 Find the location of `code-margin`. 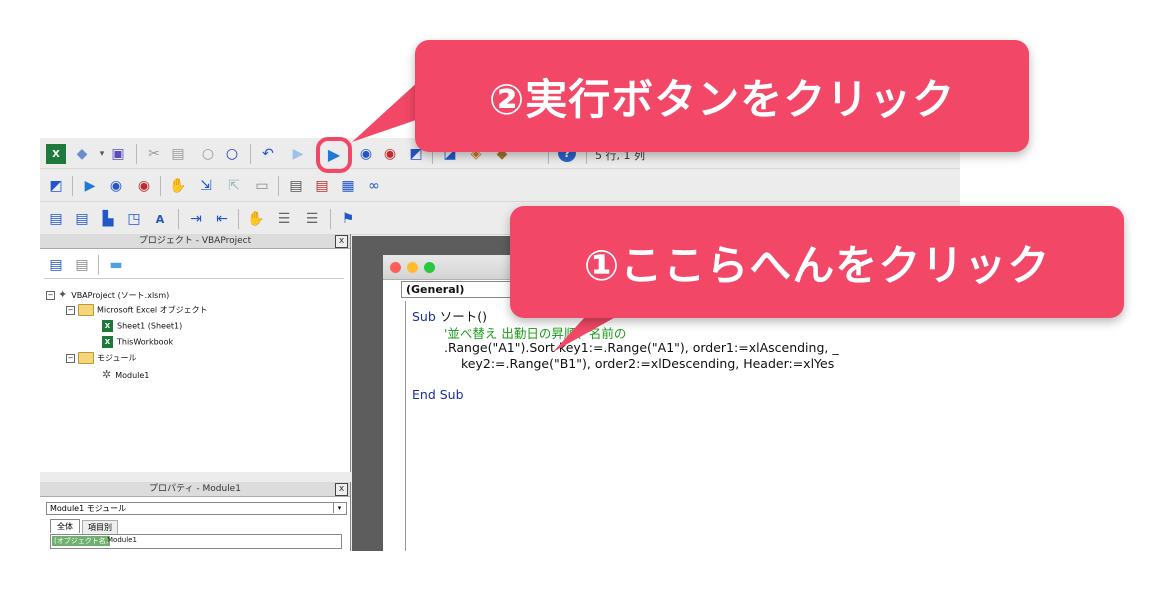

code-margin is located at coordinates (405, 426).